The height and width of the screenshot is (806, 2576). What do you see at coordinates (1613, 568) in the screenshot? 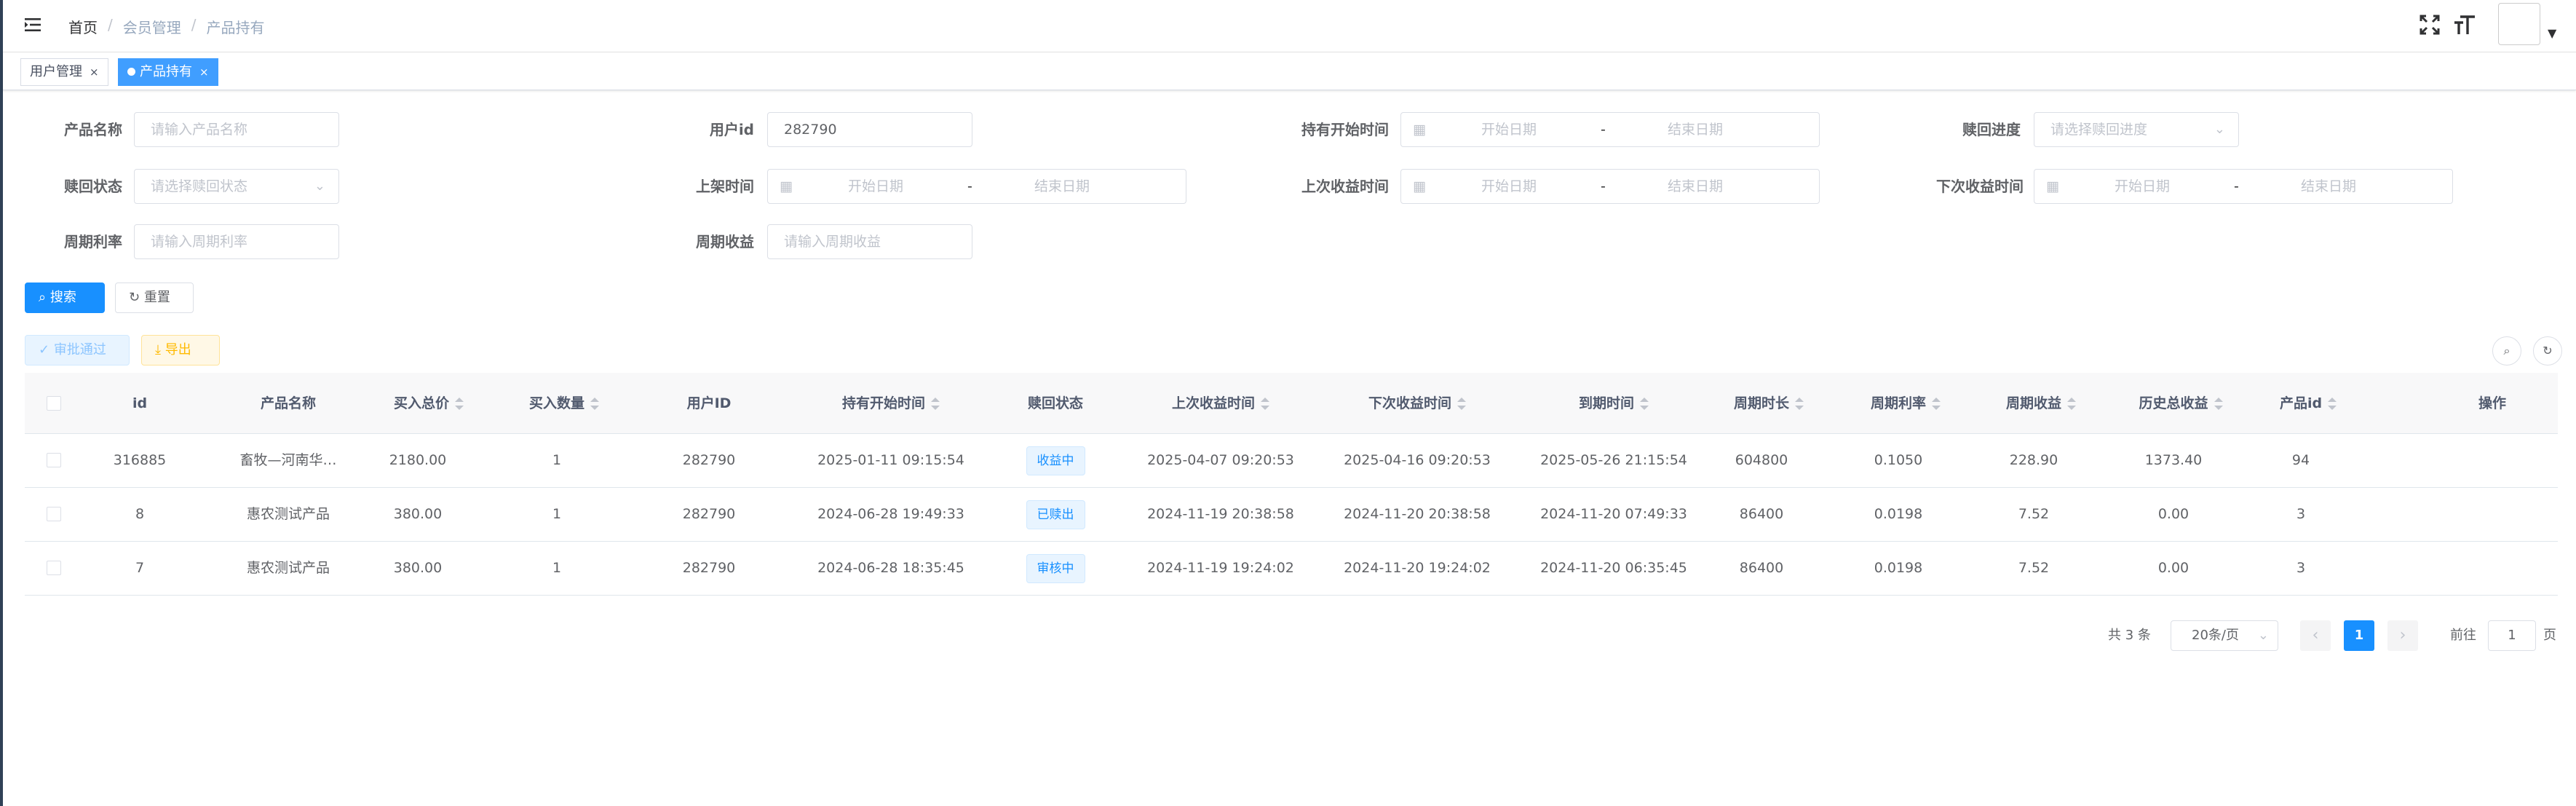
I see `cell-expire: 2024-11-20 06:35:45` at bounding box center [1613, 568].